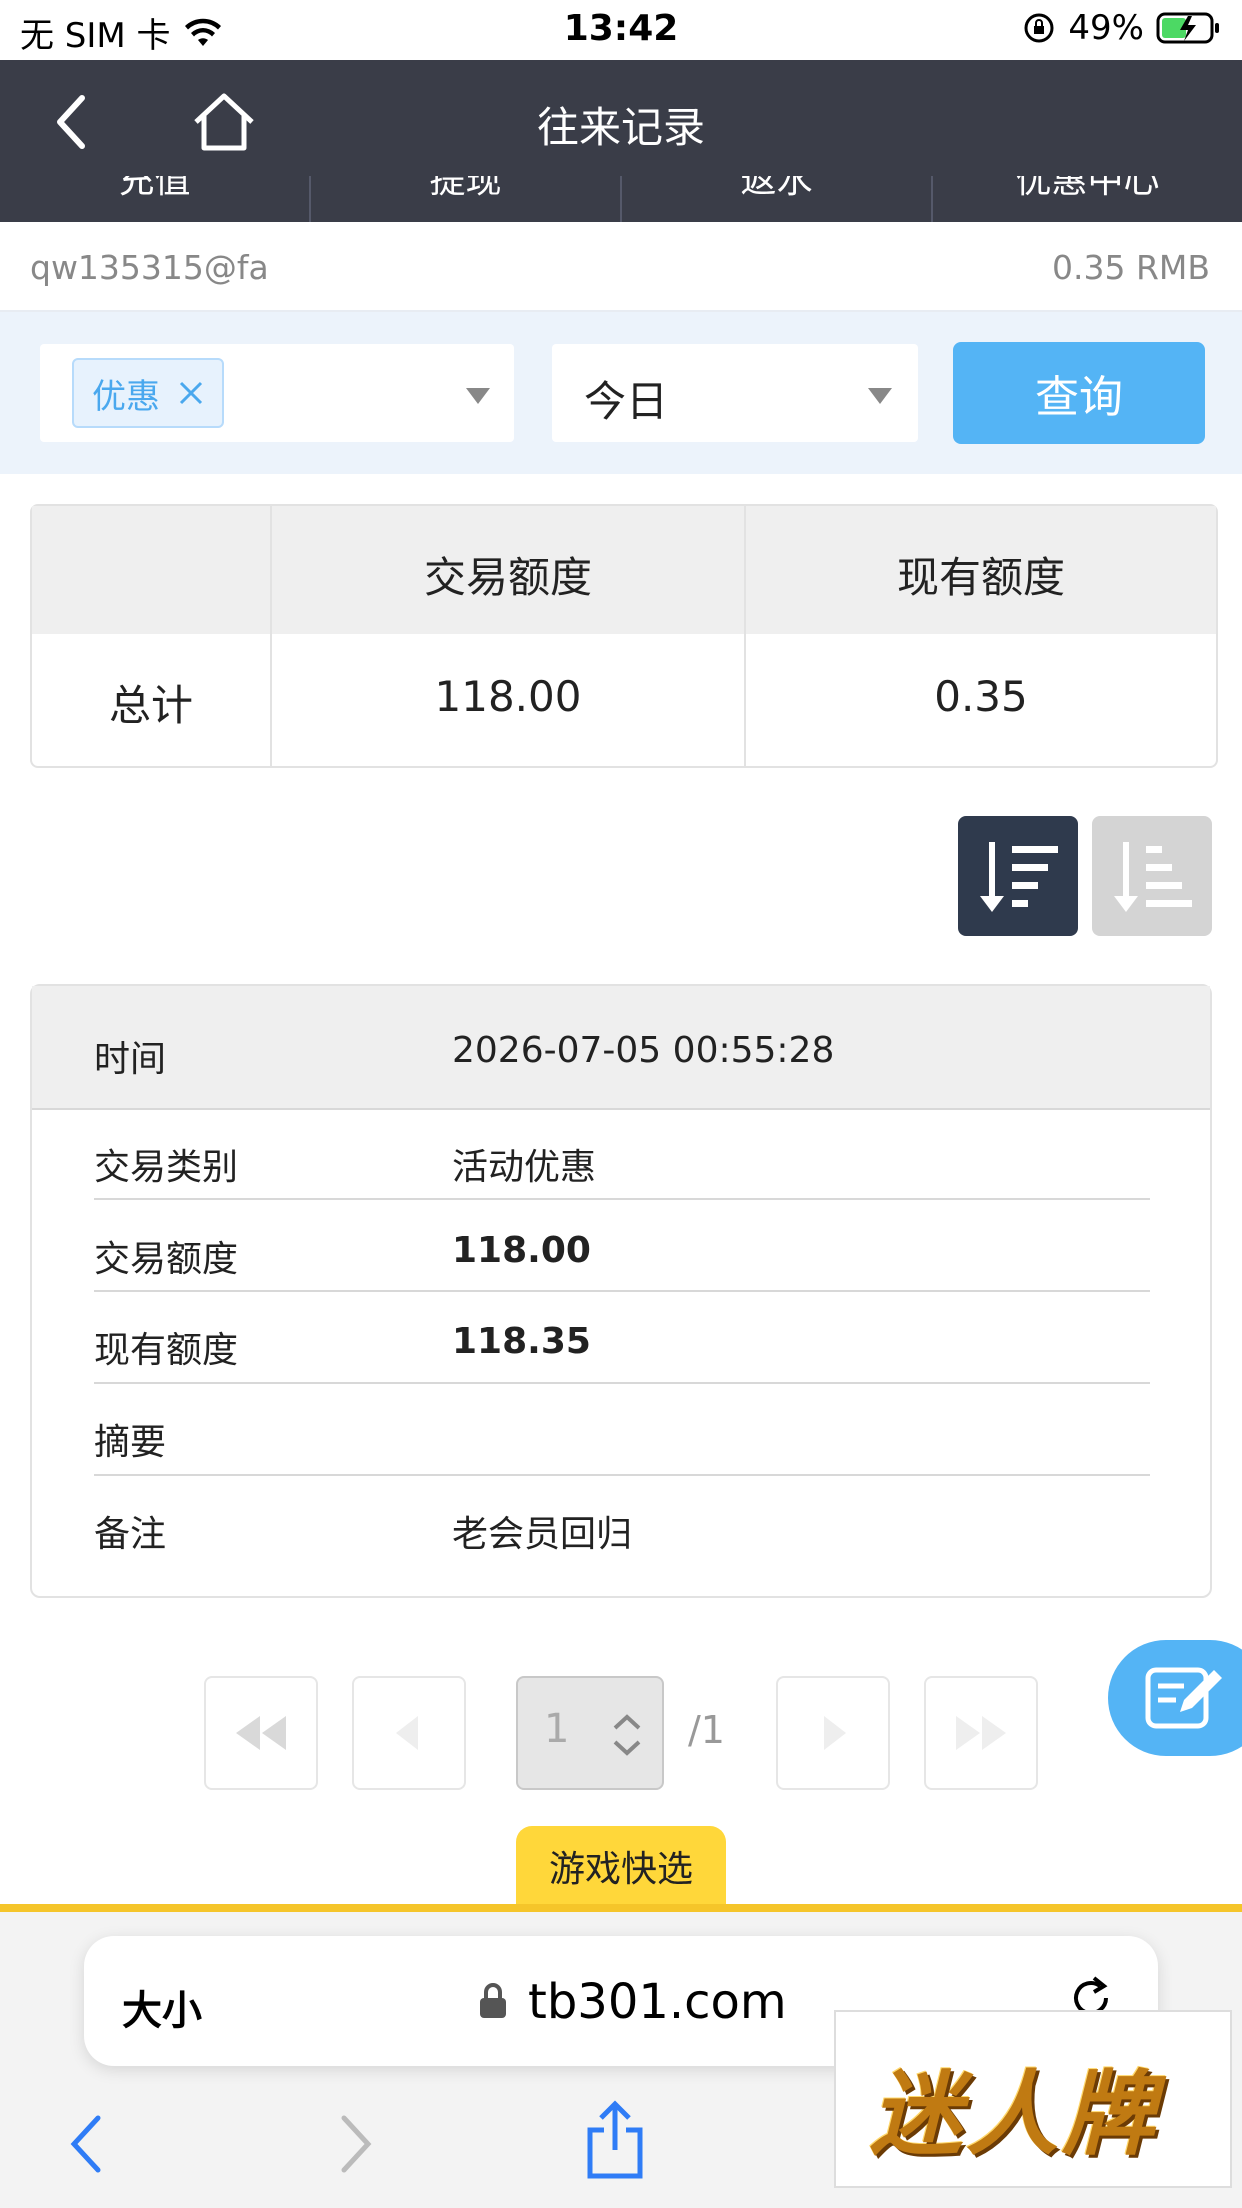 This screenshot has height=2208, width=1242. I want to click on sort-asc-button, so click(1152, 876).